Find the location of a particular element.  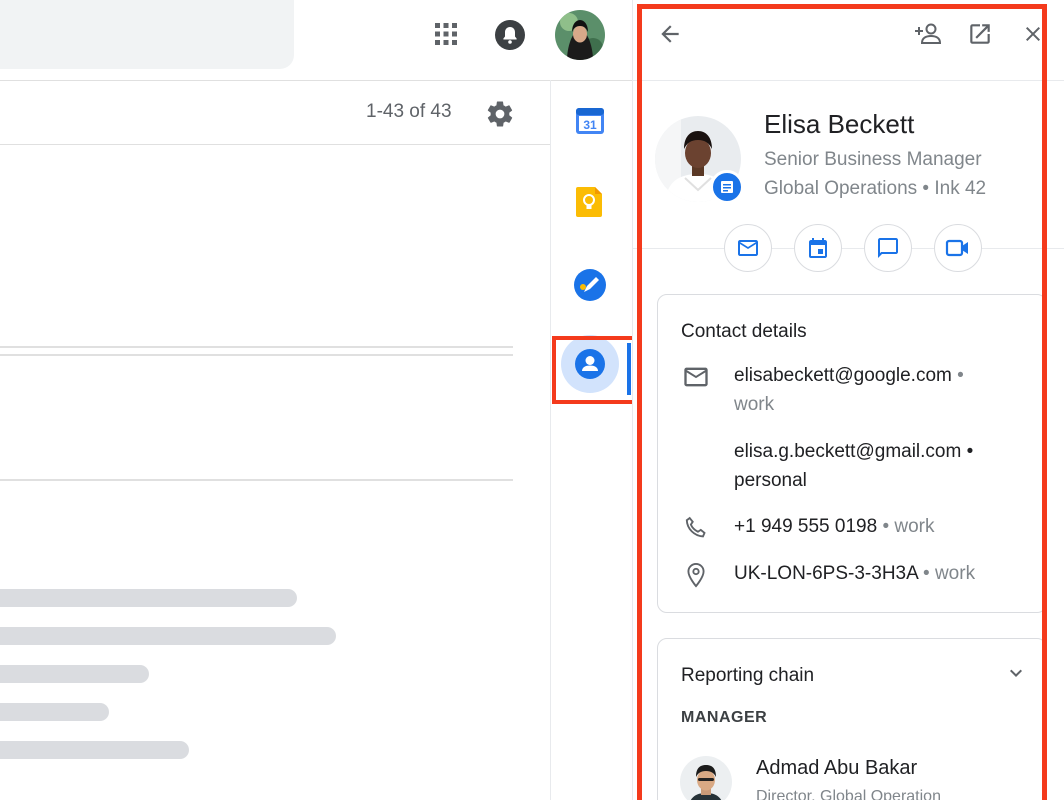

email-address: elisa.g.beckett@gmail.com is located at coordinates (847, 451).